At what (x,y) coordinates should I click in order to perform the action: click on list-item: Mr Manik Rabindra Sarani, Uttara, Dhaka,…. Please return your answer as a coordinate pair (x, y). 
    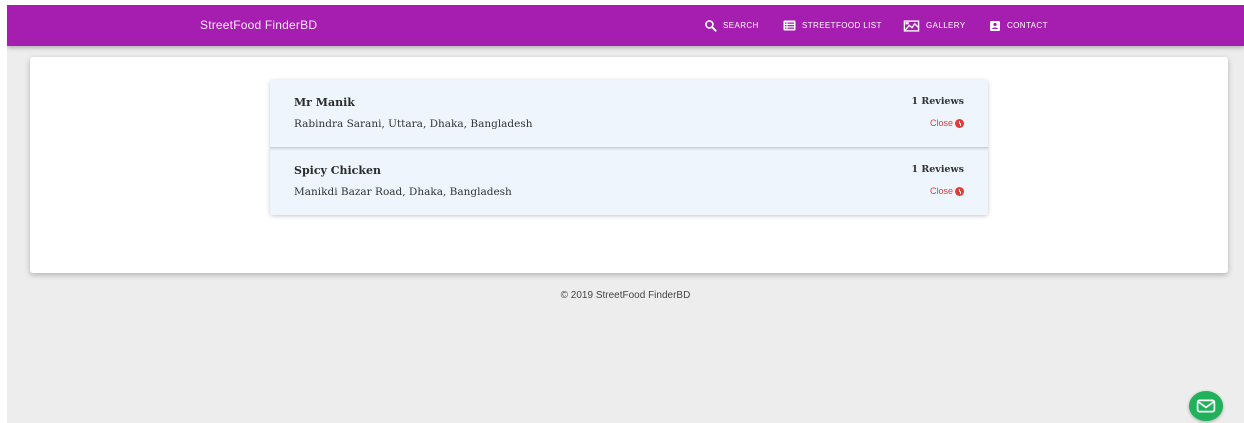
    Looking at the image, I should click on (629, 113).